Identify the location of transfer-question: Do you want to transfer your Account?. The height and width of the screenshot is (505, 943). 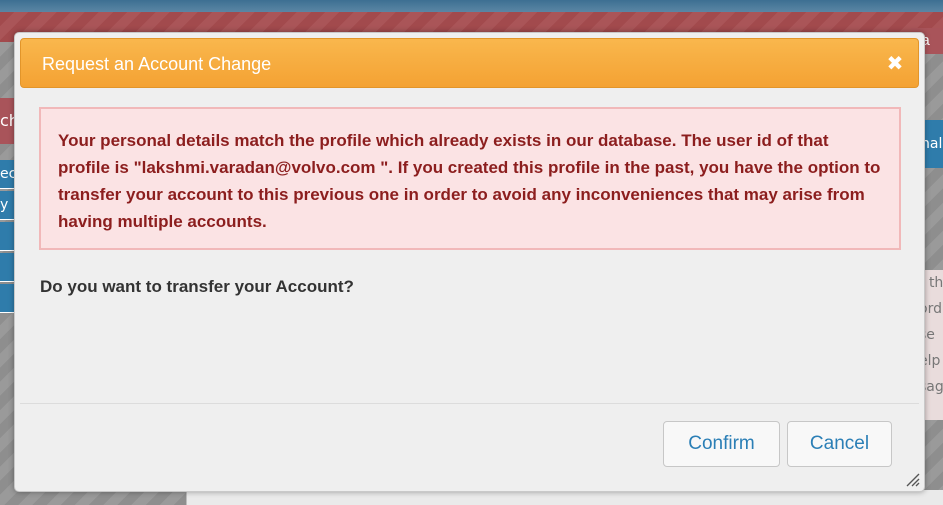
(197, 286).